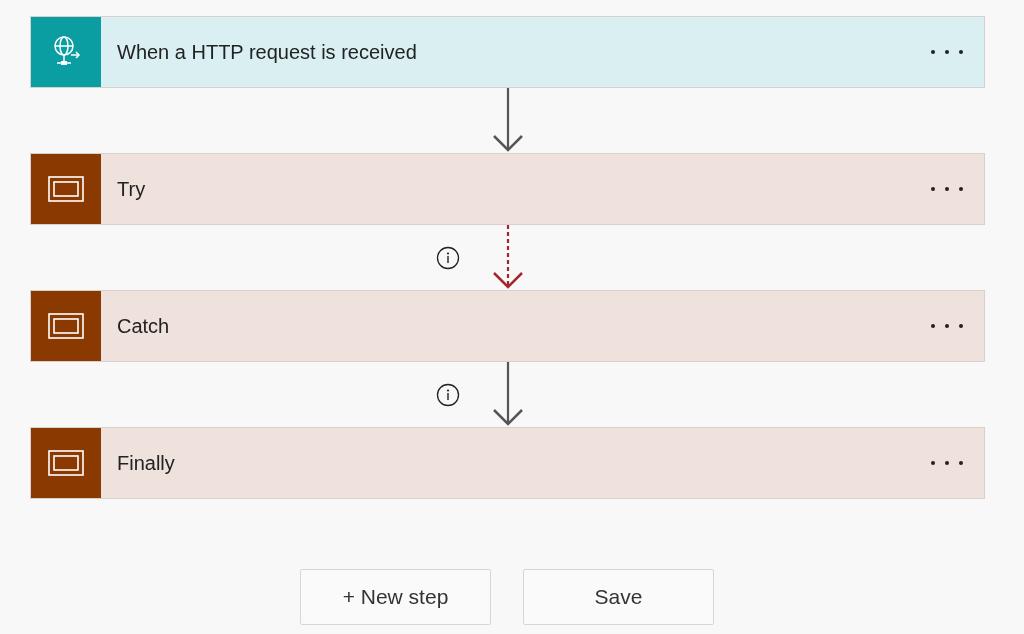 The width and height of the screenshot is (1024, 634). What do you see at coordinates (507, 189) in the screenshot?
I see `step-card: Try` at bounding box center [507, 189].